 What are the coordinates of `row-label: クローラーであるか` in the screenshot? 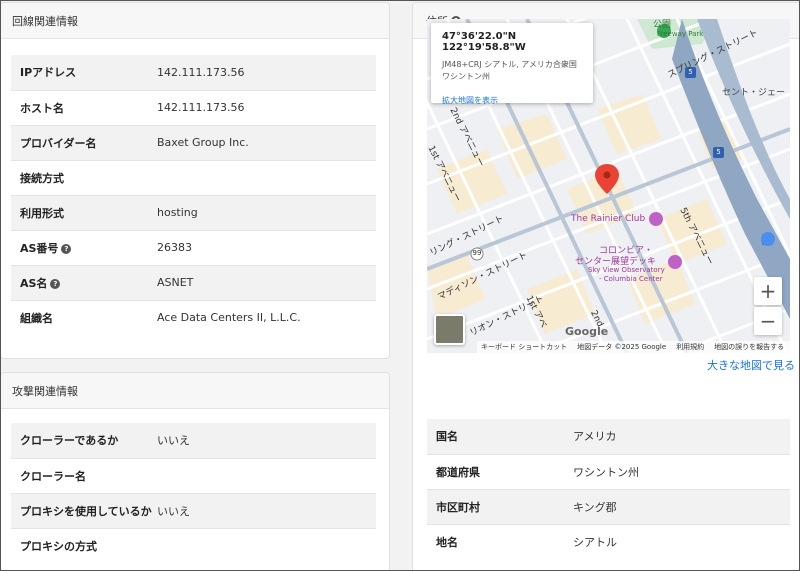 It's located at (84, 440).